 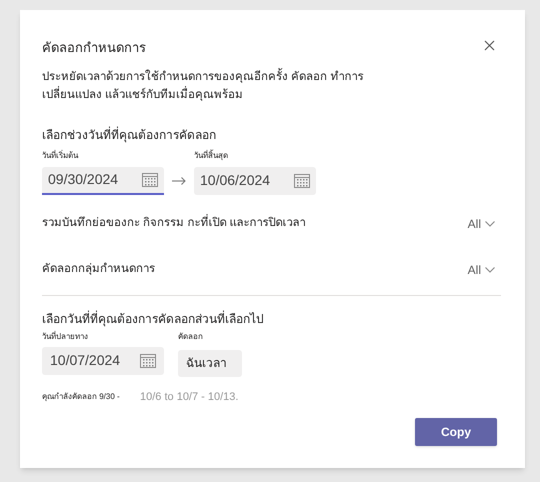 I want to click on dialog-title: คัดลอกกำหนดการ, so click(x=94, y=48).